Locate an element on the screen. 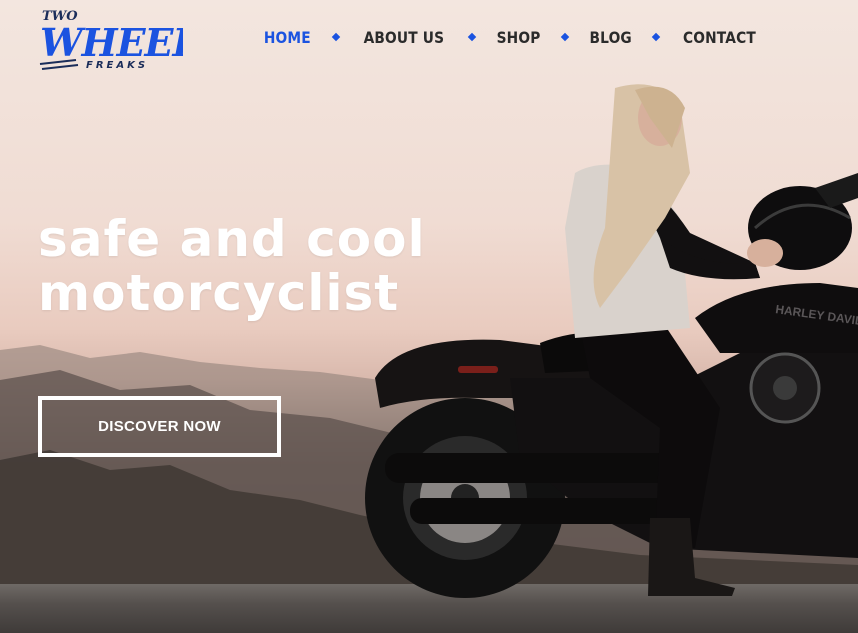 This screenshot has height=633, width=858. brand-logo: TWO WHEELS FREAKS is located at coordinates (110, 40).